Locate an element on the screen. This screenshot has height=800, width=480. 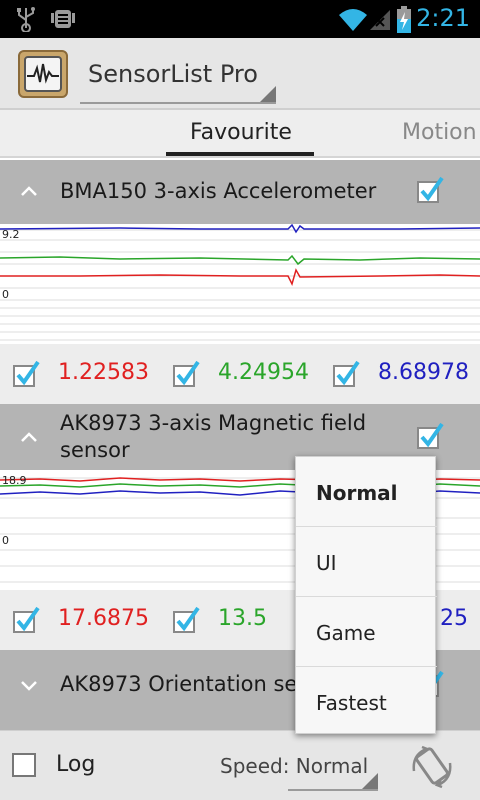
graph-plot is located at coordinates (240, 282).